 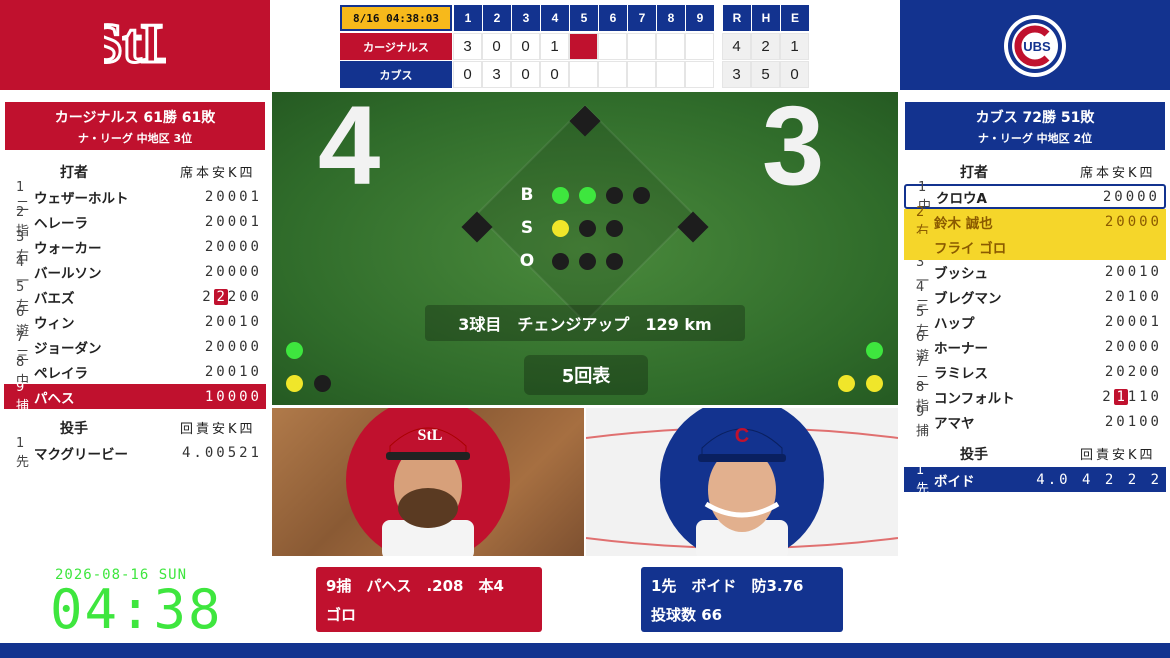 What do you see at coordinates (961, 273) in the screenshot?
I see `home-batter-name: ブッシュ` at bounding box center [961, 273].